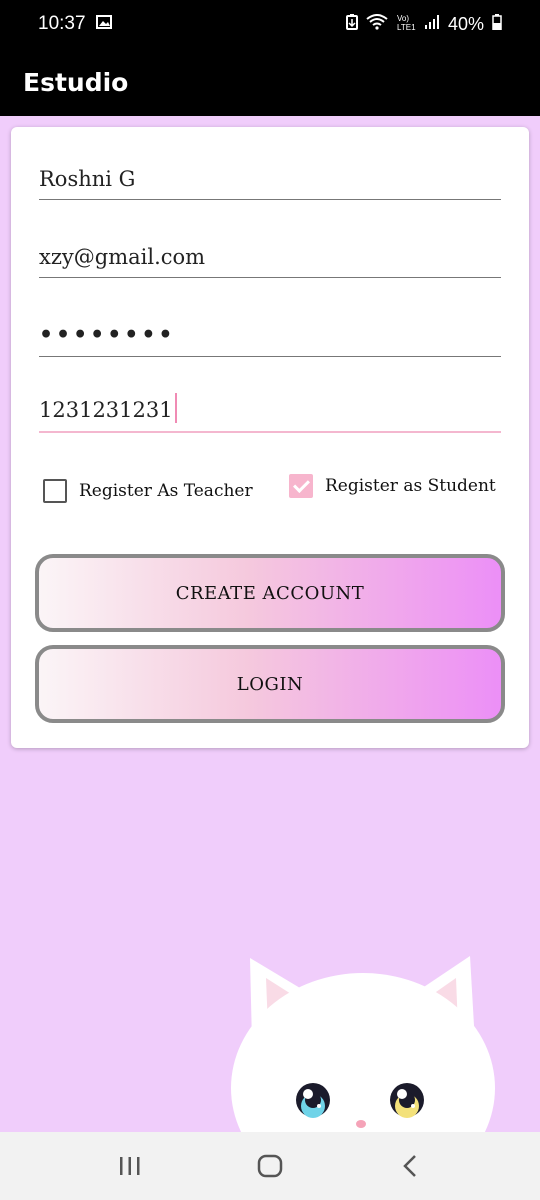 Image resolution: width=540 pixels, height=1200 pixels. I want to click on email-field: xzy@gmail.com, so click(270, 261).